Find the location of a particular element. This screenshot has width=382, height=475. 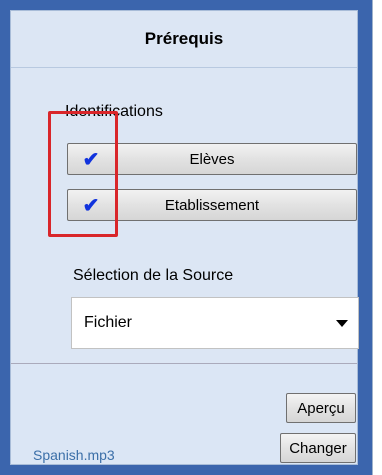

source-selection-label: Sélection de la Source is located at coordinates (153, 275).